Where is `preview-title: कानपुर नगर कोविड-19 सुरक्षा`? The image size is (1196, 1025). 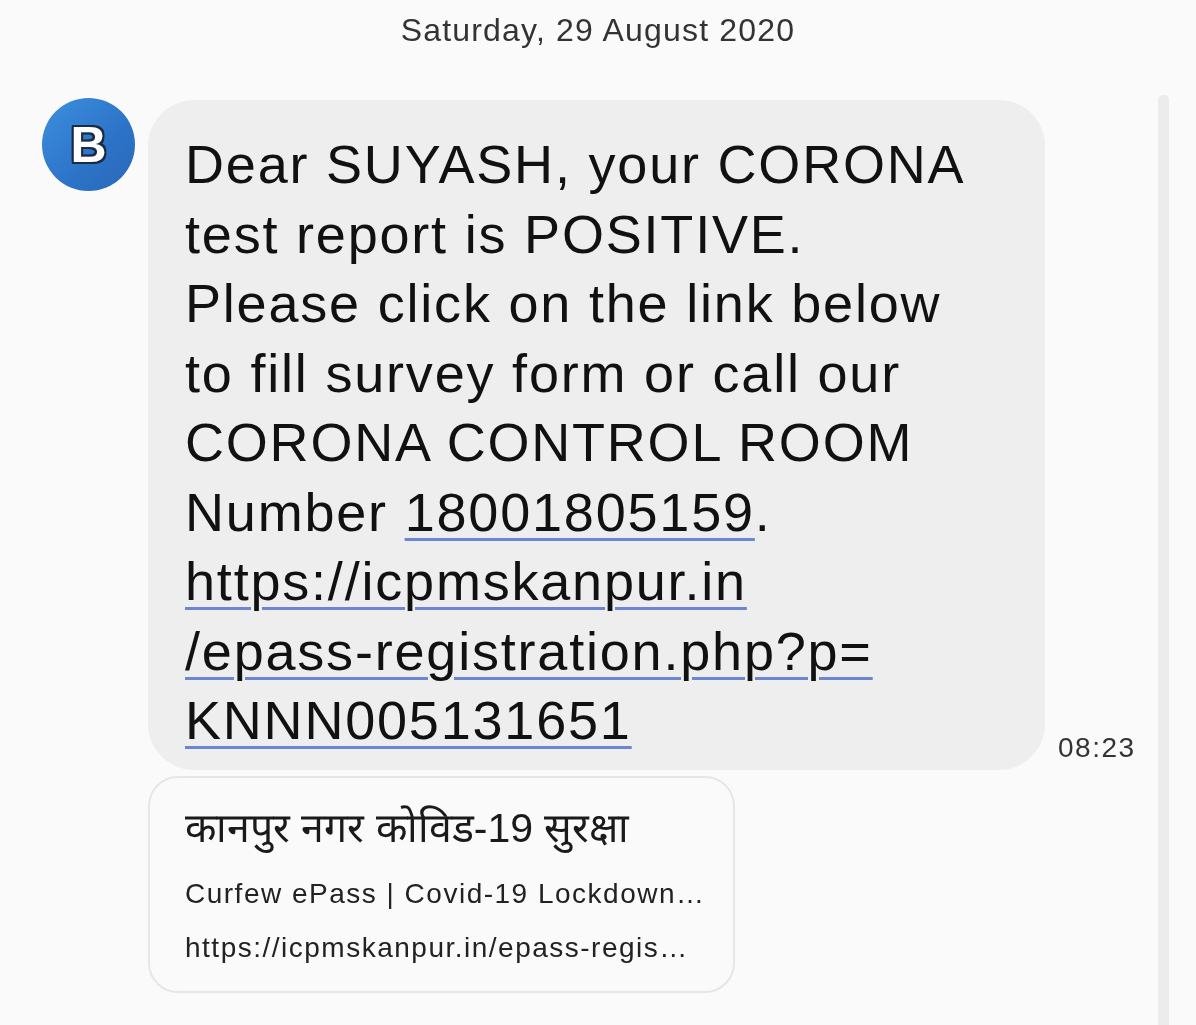
preview-title: कानपुर नगर कोविड-19 सुरक्षा is located at coordinates (408, 827).